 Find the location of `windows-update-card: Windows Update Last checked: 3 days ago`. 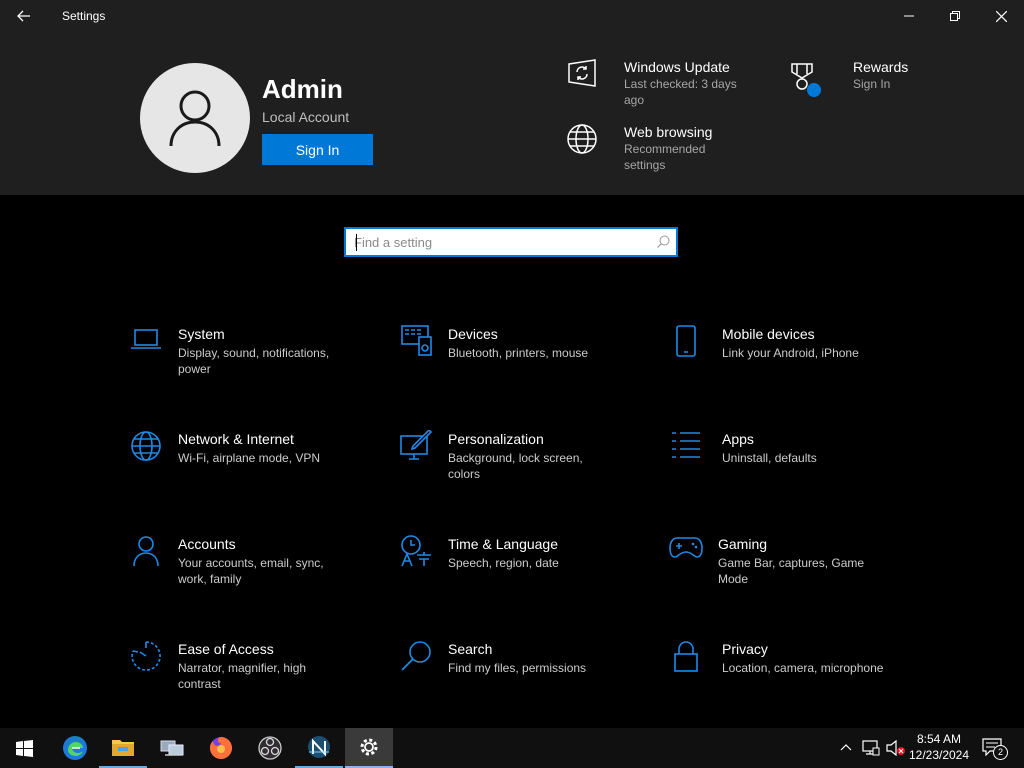

windows-update-card: Windows Update Last checked: 3 days ago is located at coordinates (660, 83).